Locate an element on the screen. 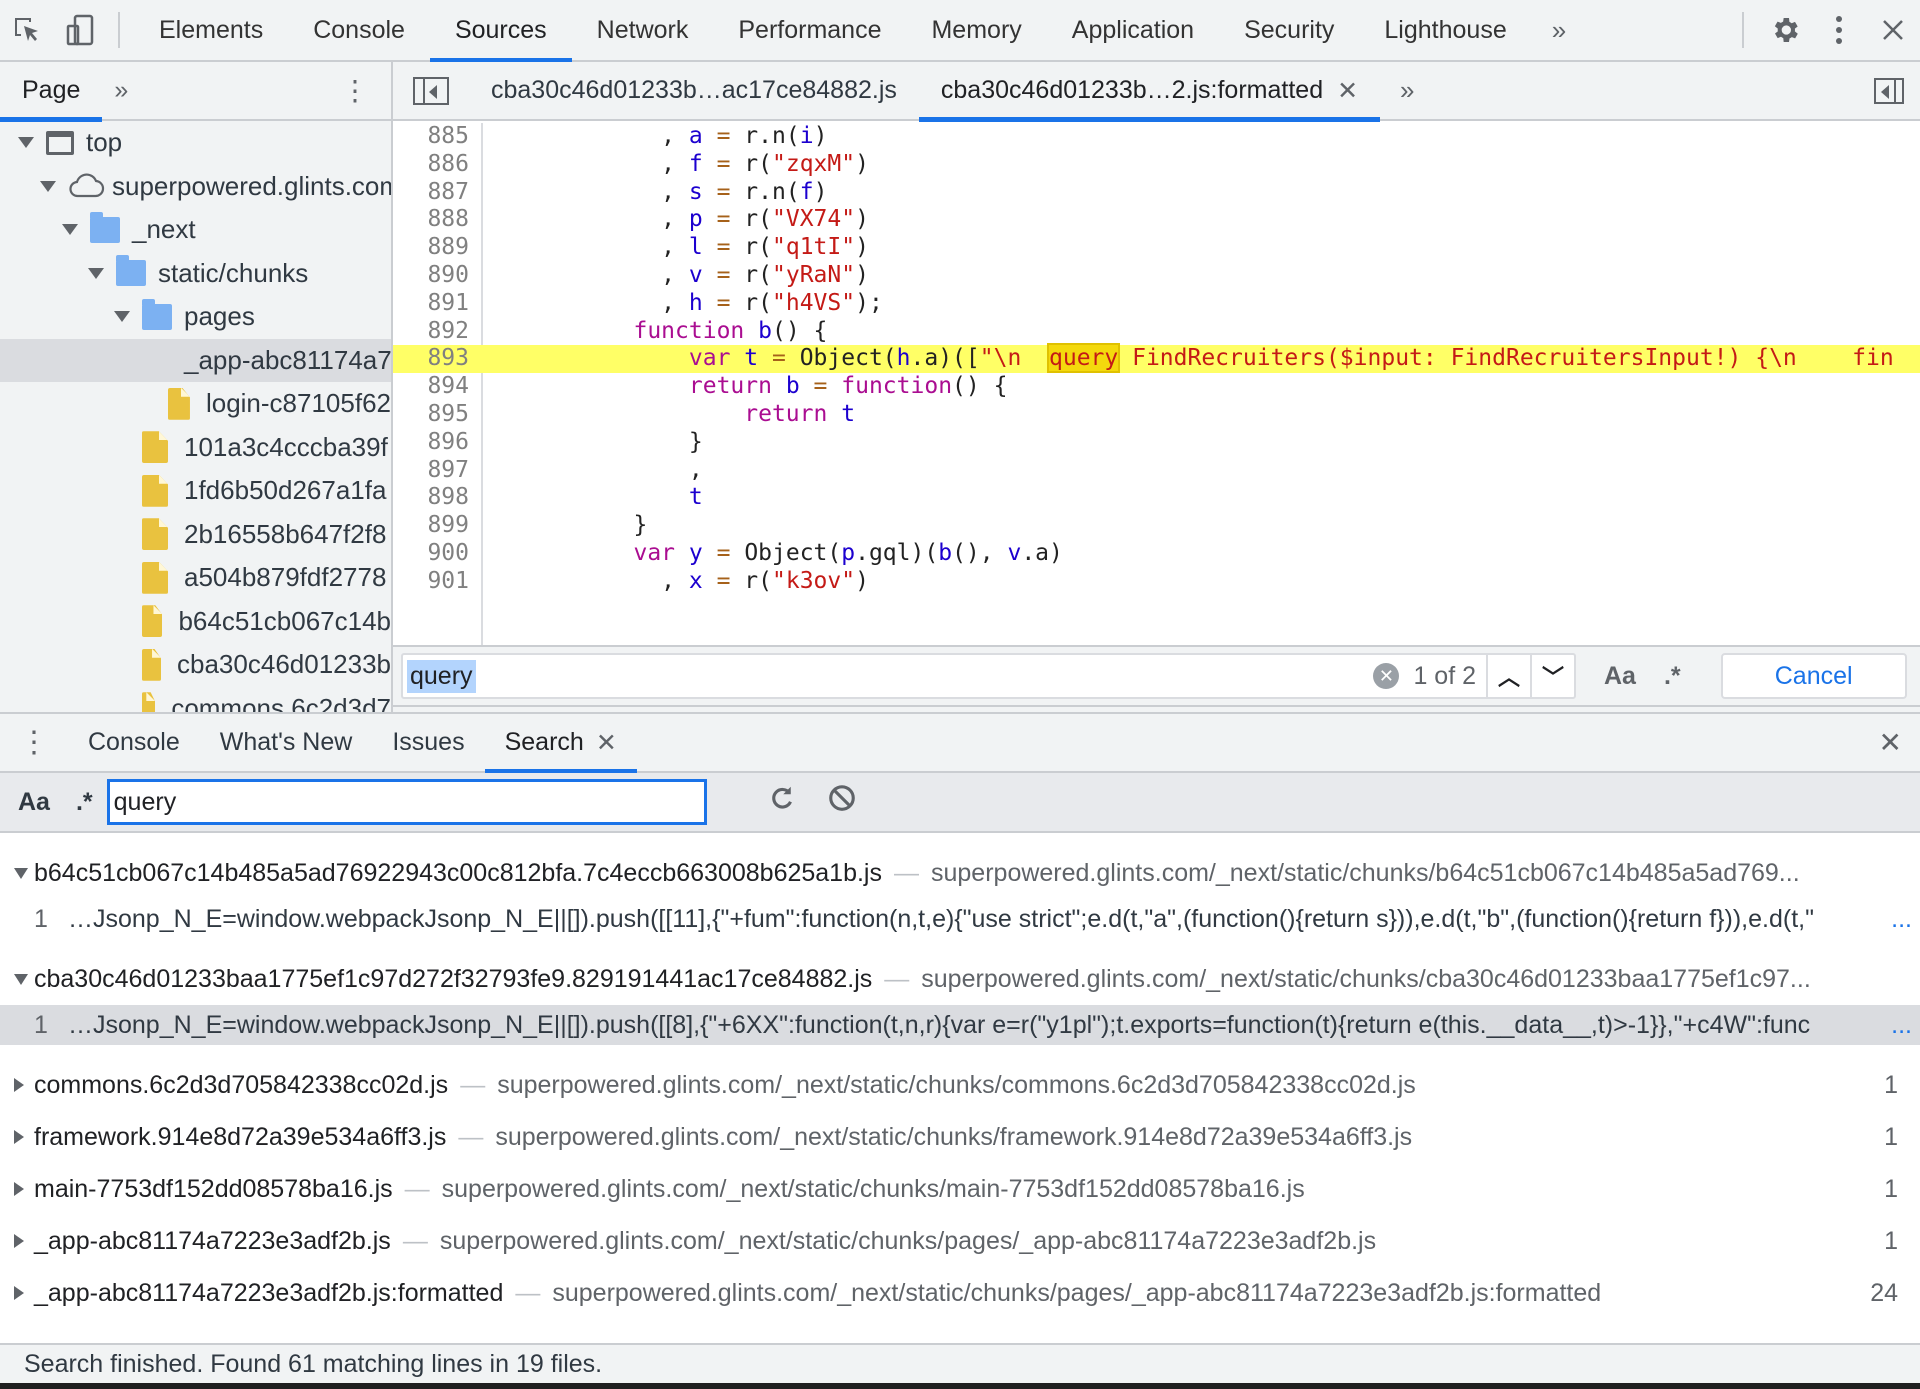  clear-find-button: ✕ is located at coordinates (1386, 676).